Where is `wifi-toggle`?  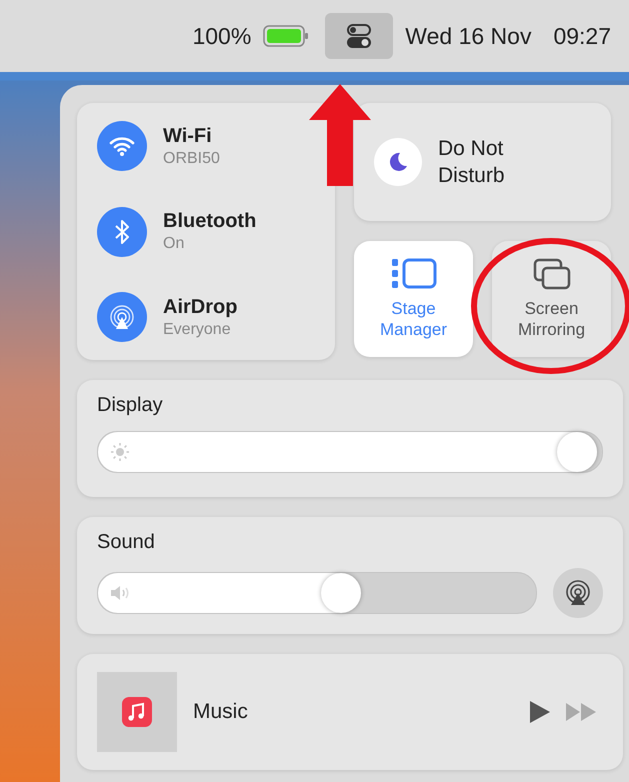 wifi-toggle is located at coordinates (122, 146).